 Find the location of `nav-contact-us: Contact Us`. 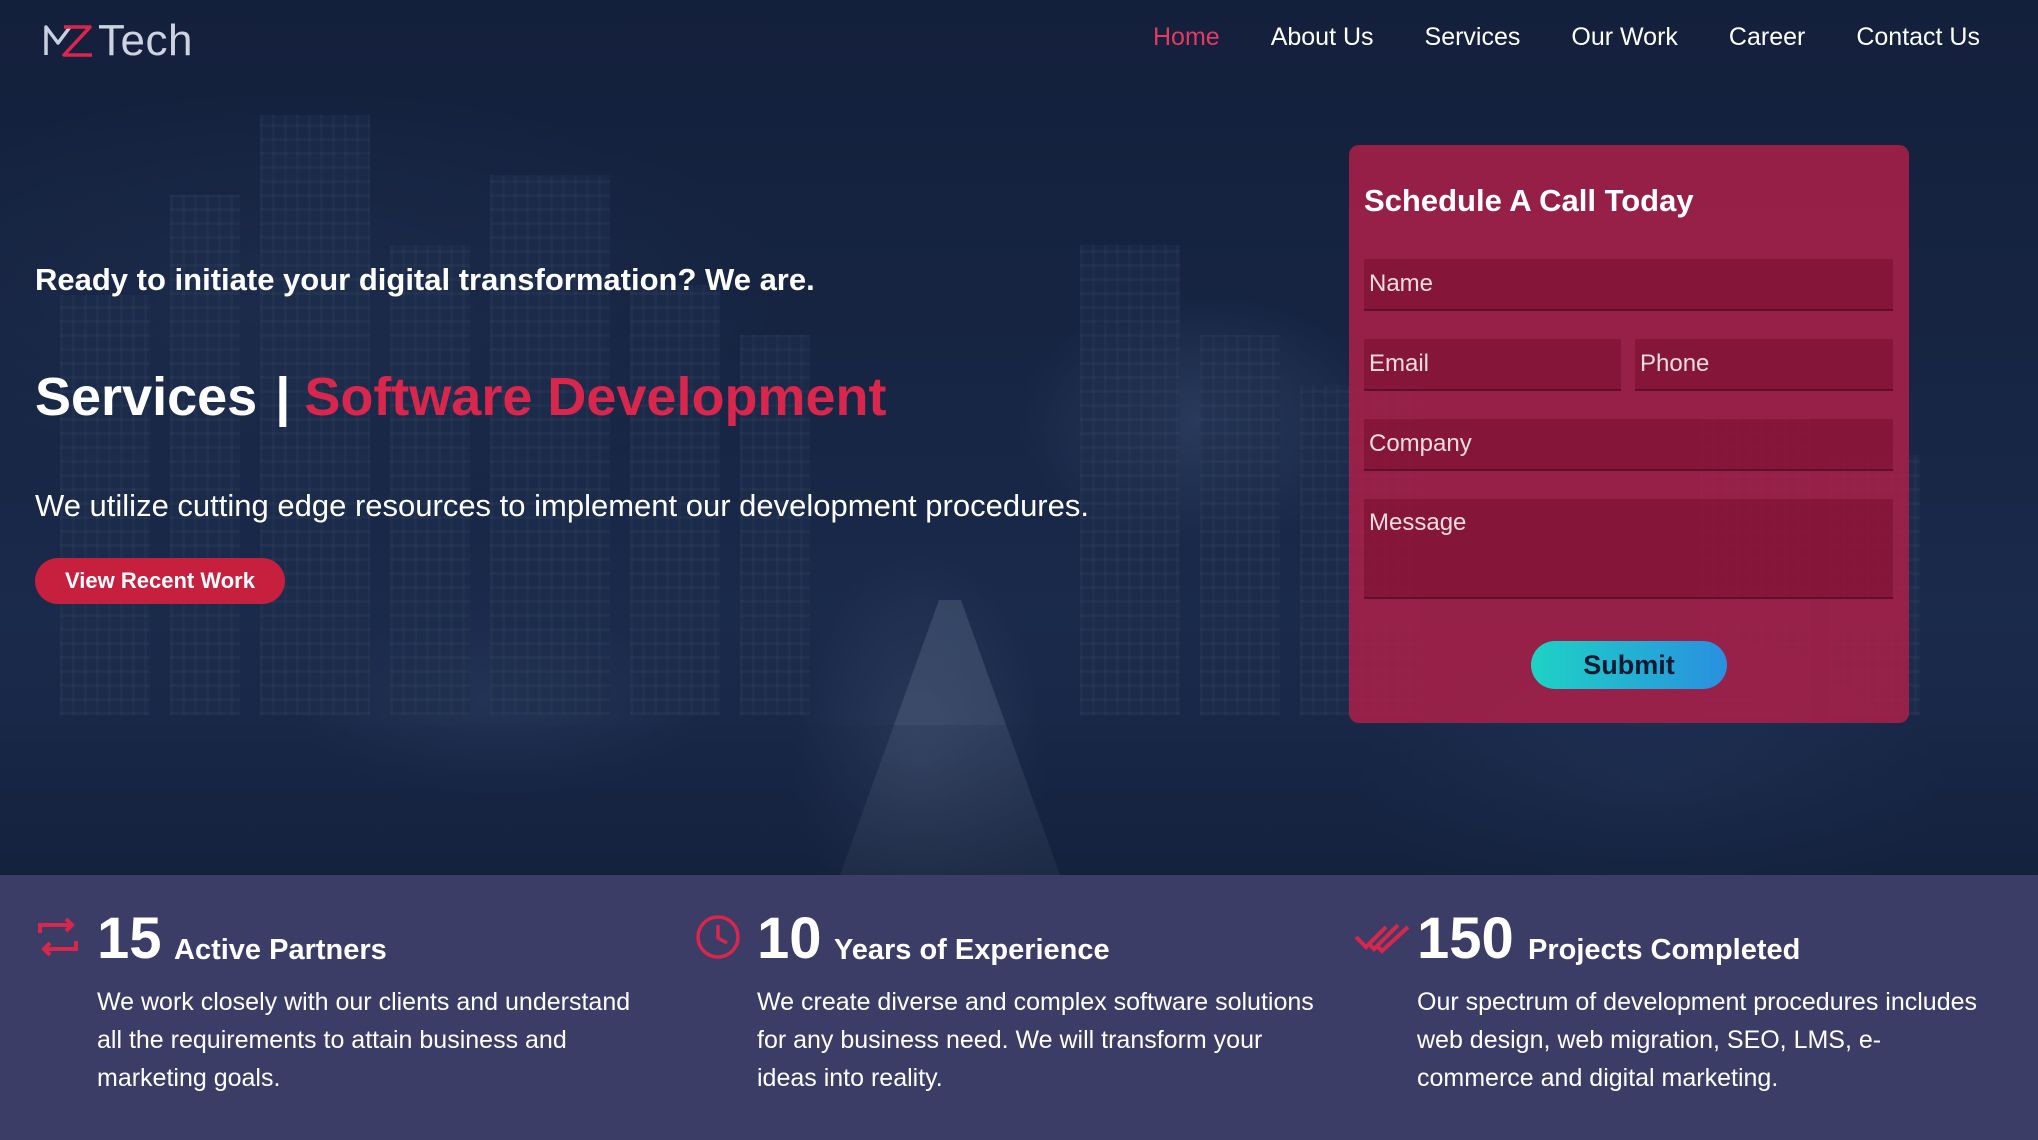

nav-contact-us: Contact Us is located at coordinates (1918, 37).